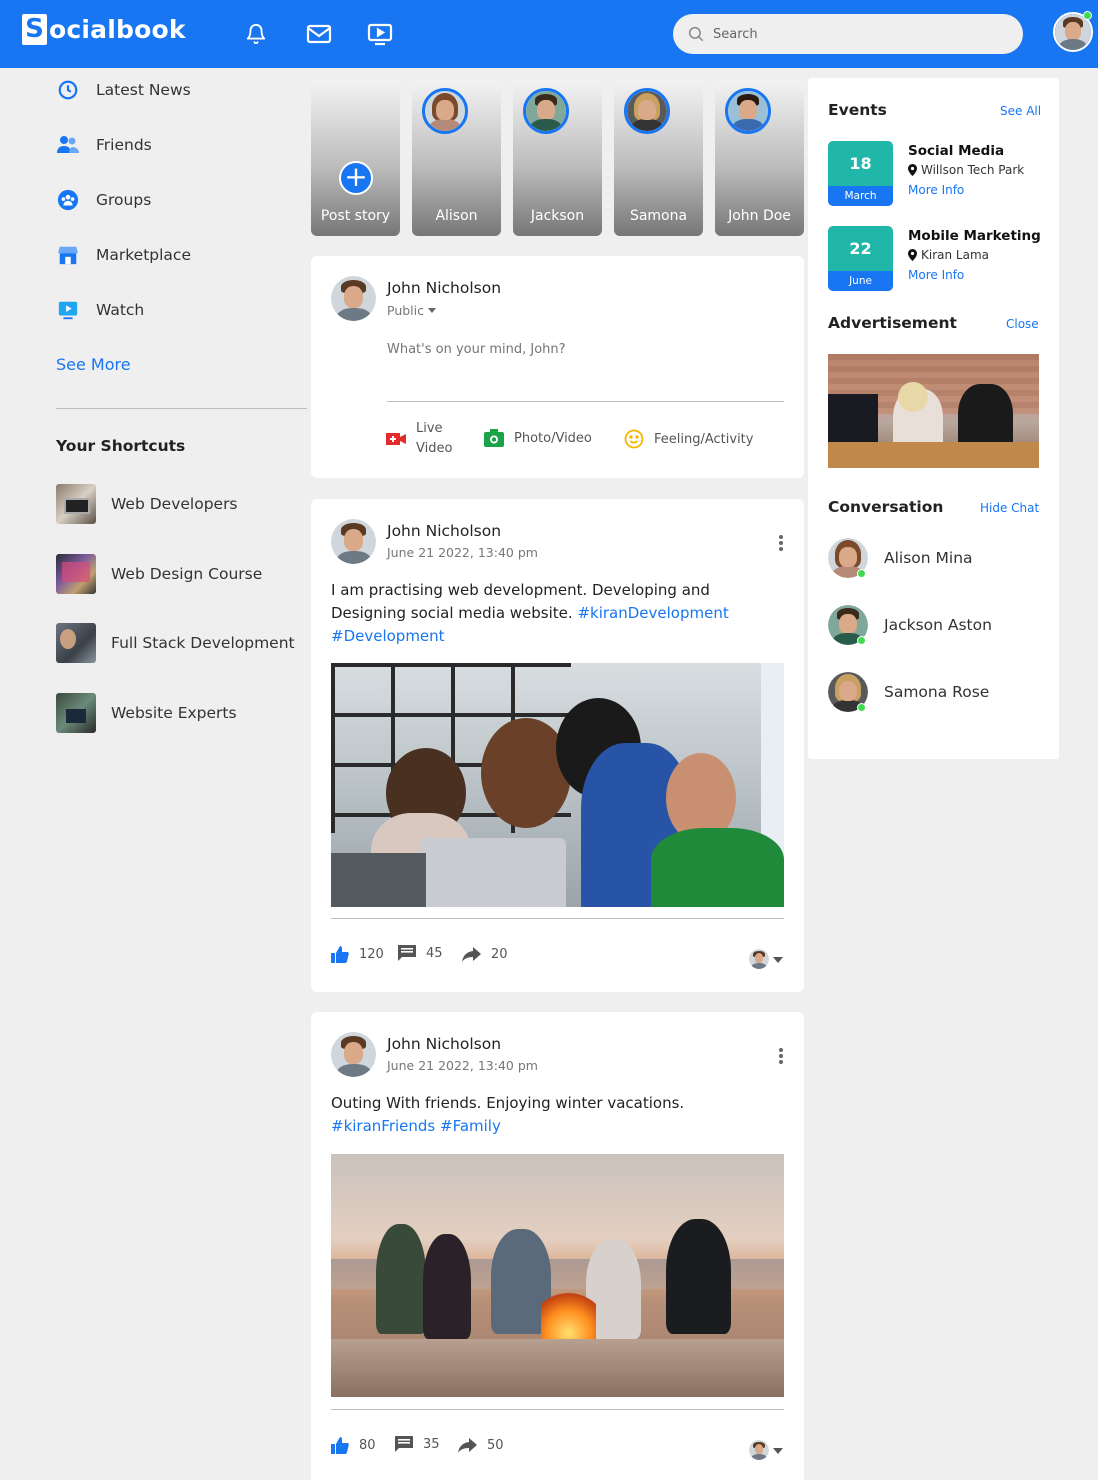  Describe the element at coordinates (371, 954) in the screenshot. I see `like-count: 120` at that location.